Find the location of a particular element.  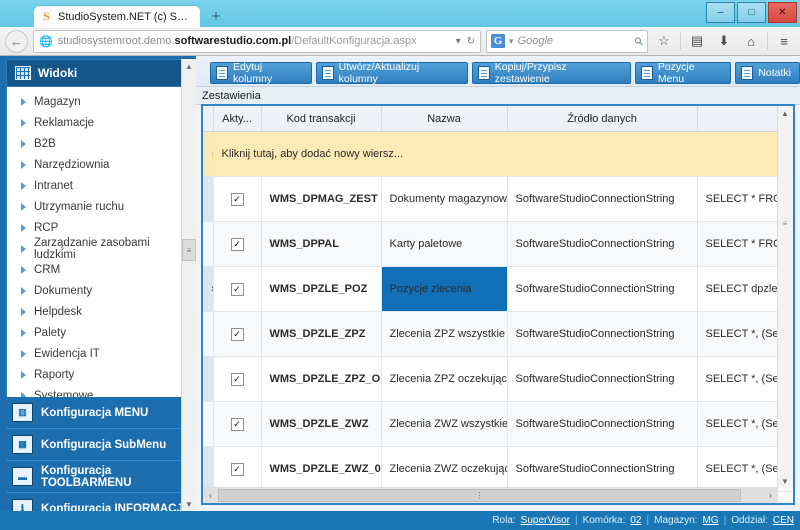

sidebar-scrollbar: ▲ ≡ ▼ is located at coordinates (188, 285).